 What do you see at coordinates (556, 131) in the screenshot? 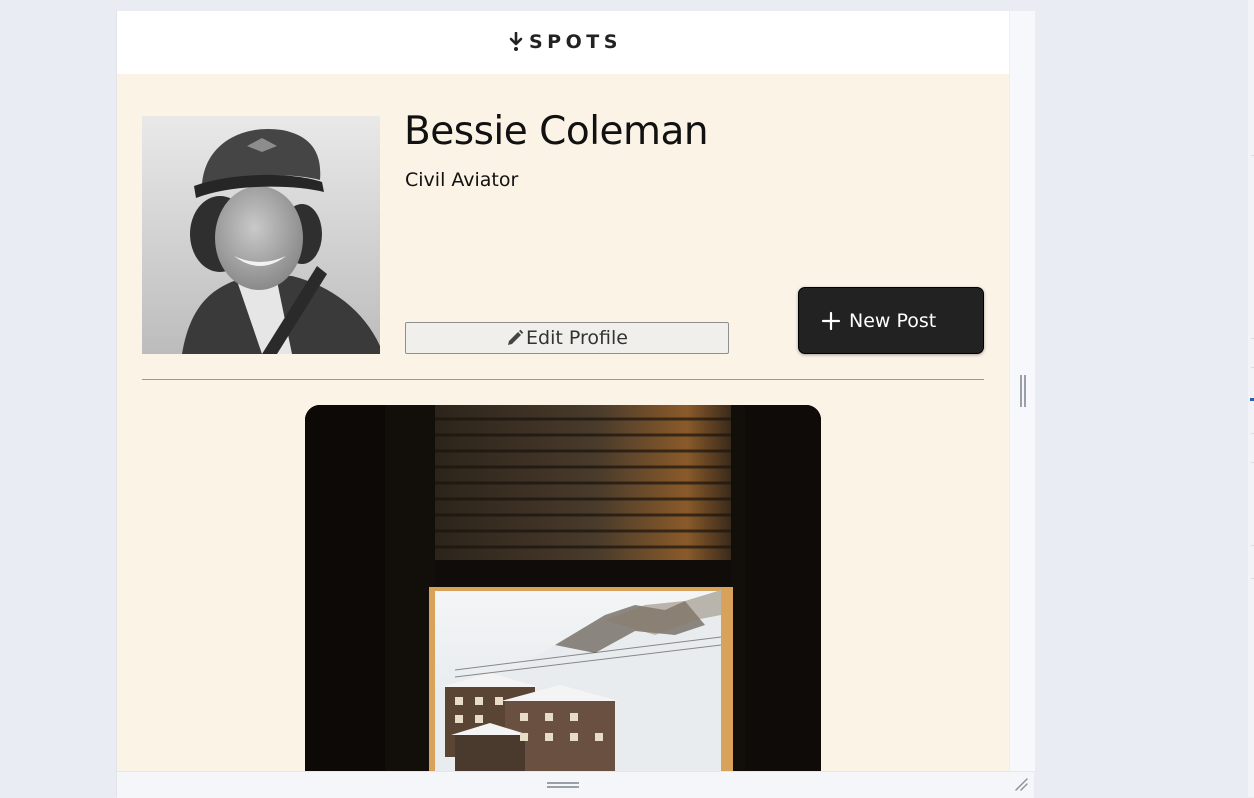
I see `profile-name: Bessie Coleman` at bounding box center [556, 131].